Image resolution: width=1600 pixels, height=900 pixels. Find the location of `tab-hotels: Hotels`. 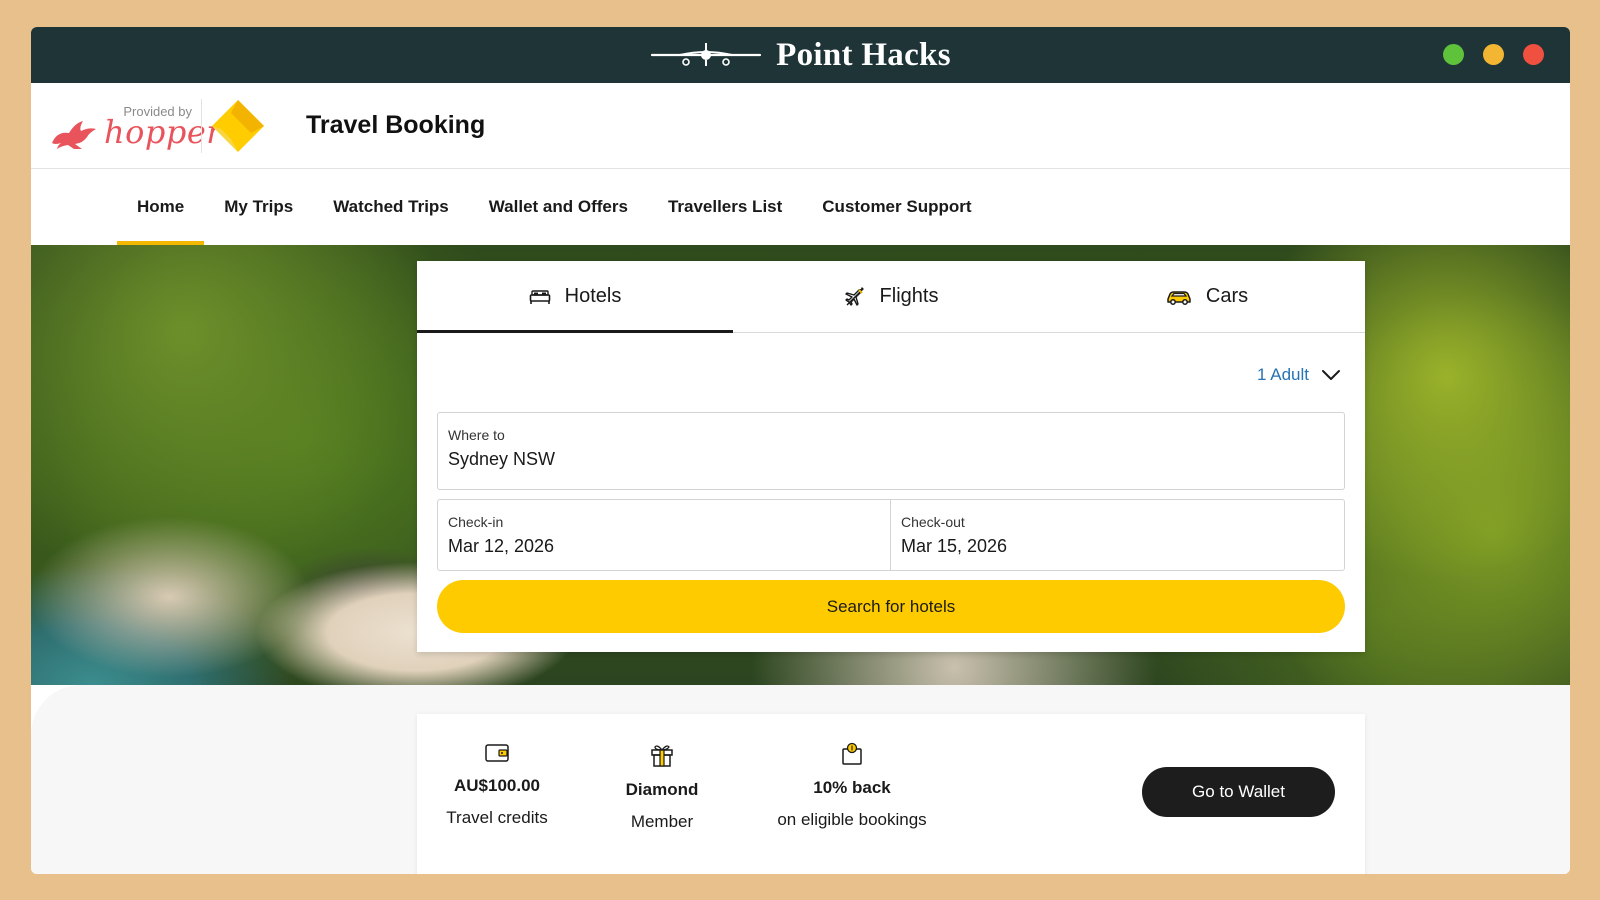

tab-hotels: Hotels is located at coordinates (575, 297).